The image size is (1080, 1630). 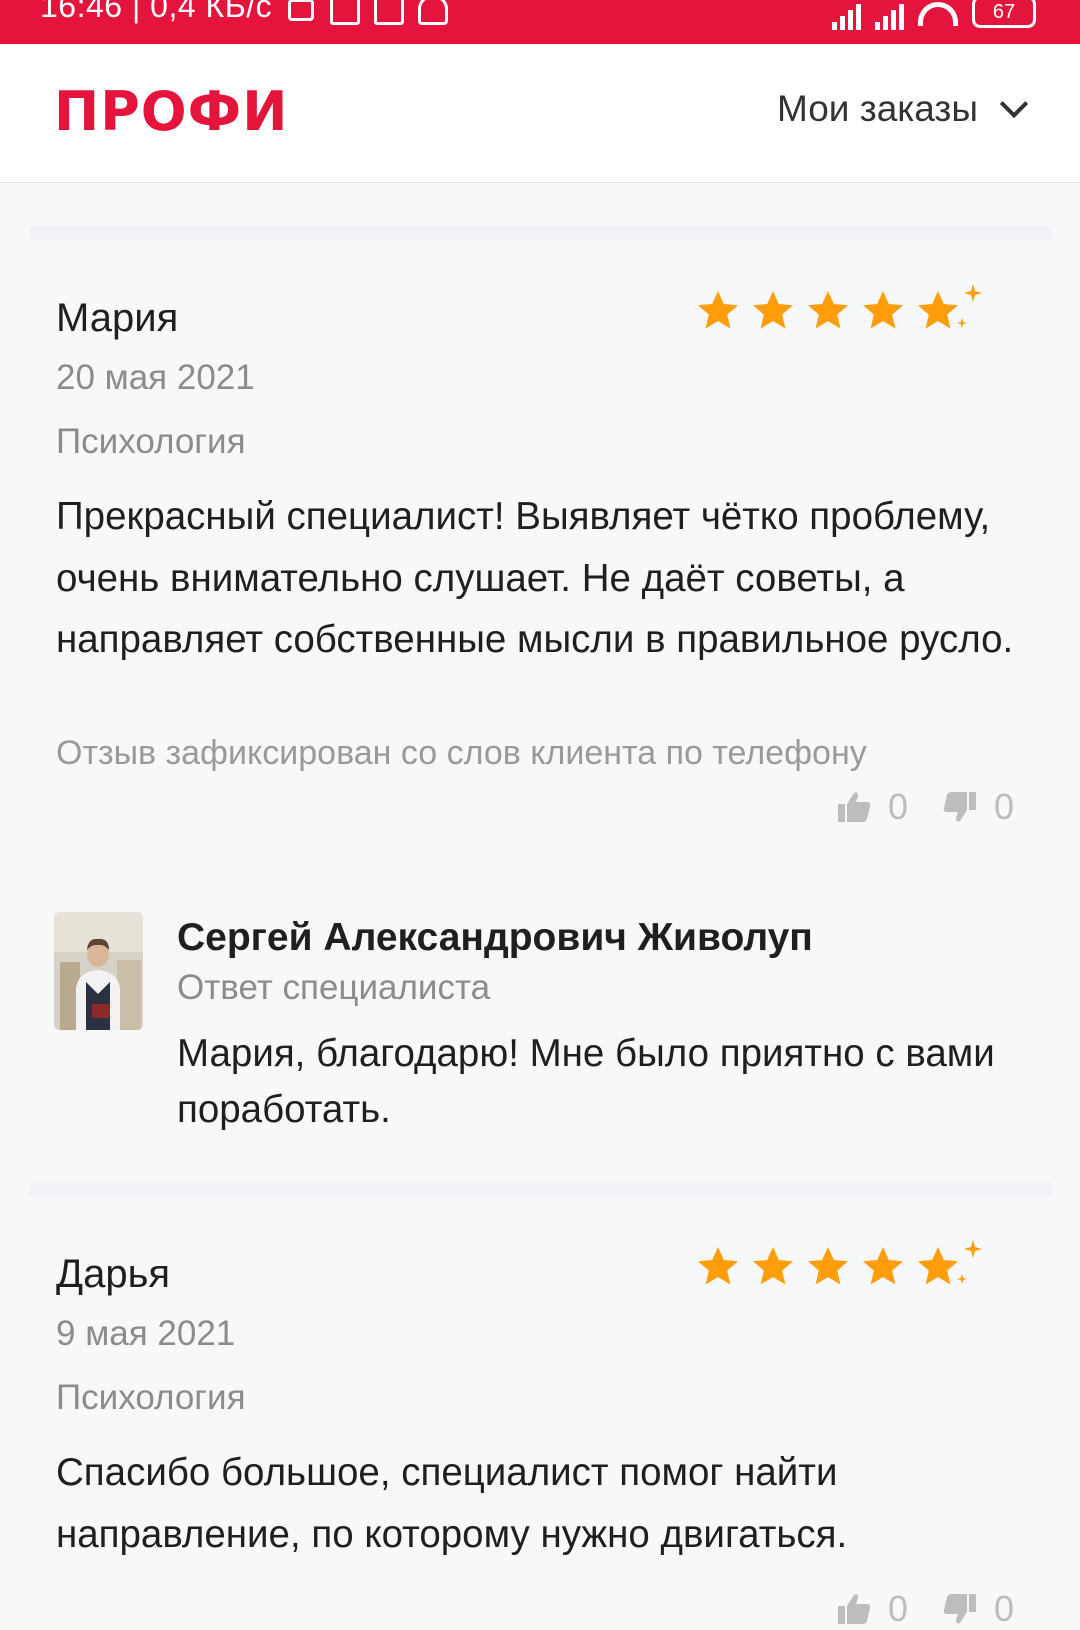 I want to click on status-bar-left: 16:46 | 0,4 КБ/с, so click(x=244, y=12).